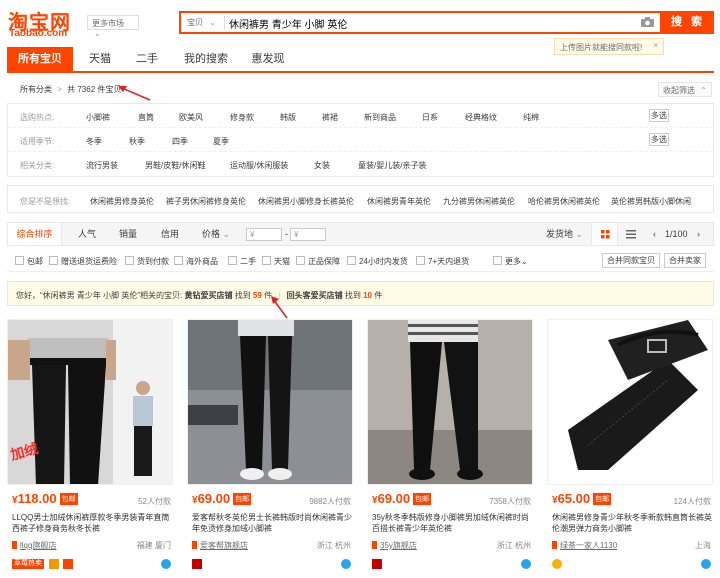 This screenshot has width=720, height=578. I want to click on crown-icon, so click(557, 564).